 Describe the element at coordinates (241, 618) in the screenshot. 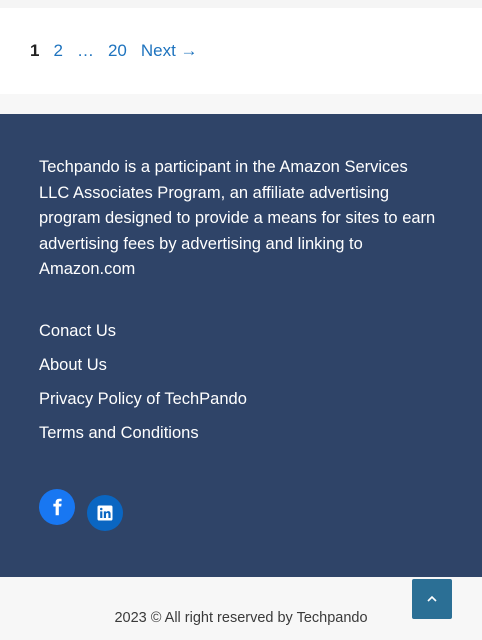

I see `copyright-text: 2023 © All right reserved by Techpando` at that location.